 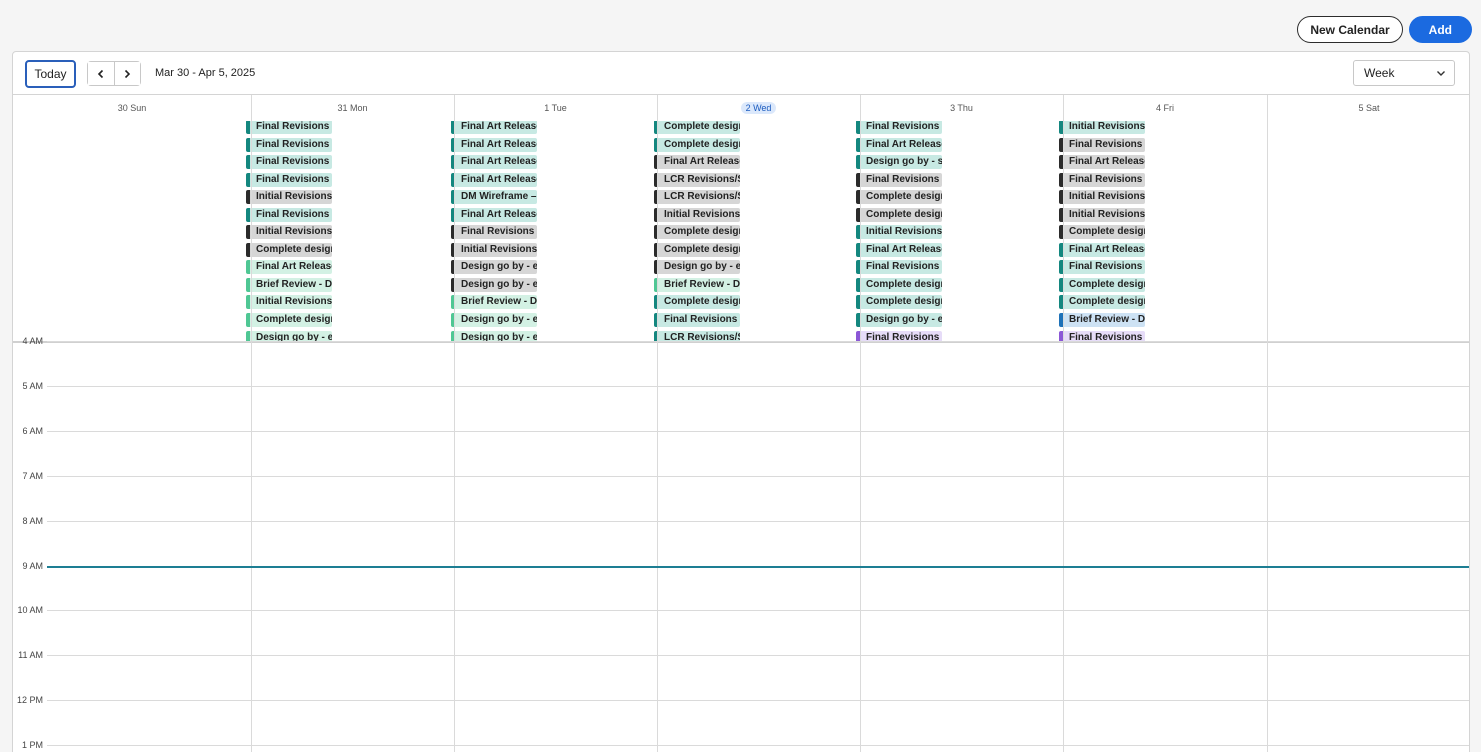 What do you see at coordinates (494, 197) in the screenshot?
I see `calendar-event: DM Wireframe –` at bounding box center [494, 197].